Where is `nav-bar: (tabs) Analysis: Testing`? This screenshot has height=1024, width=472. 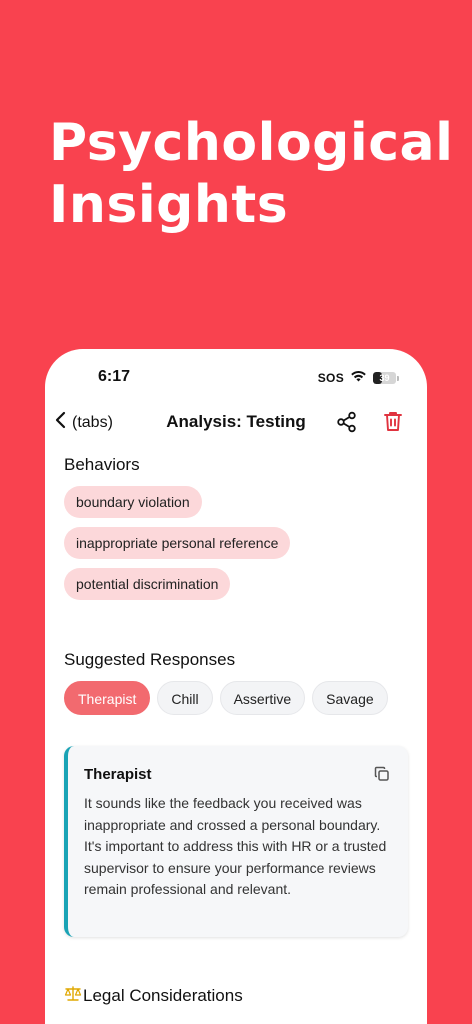 nav-bar: (tabs) Analysis: Testing is located at coordinates (236, 422).